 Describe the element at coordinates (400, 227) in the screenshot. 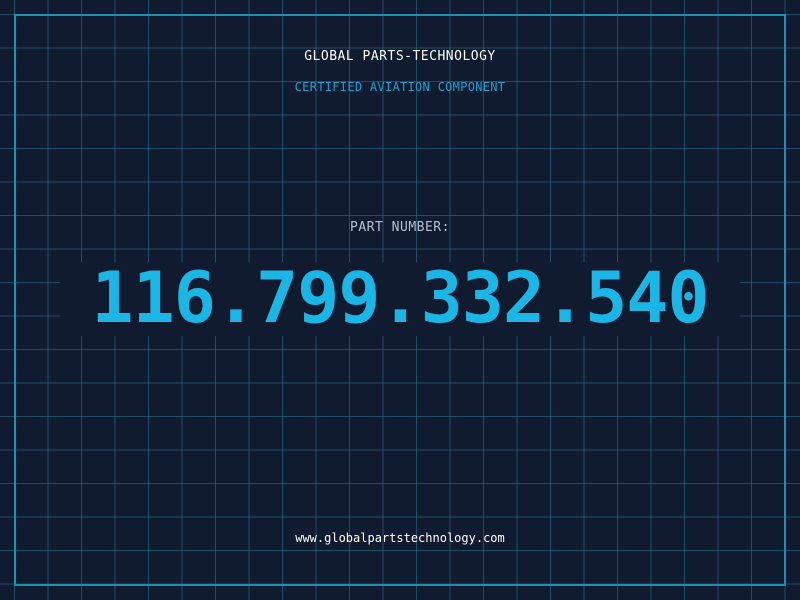

I see `part-number-label: PART NUMBER:` at that location.